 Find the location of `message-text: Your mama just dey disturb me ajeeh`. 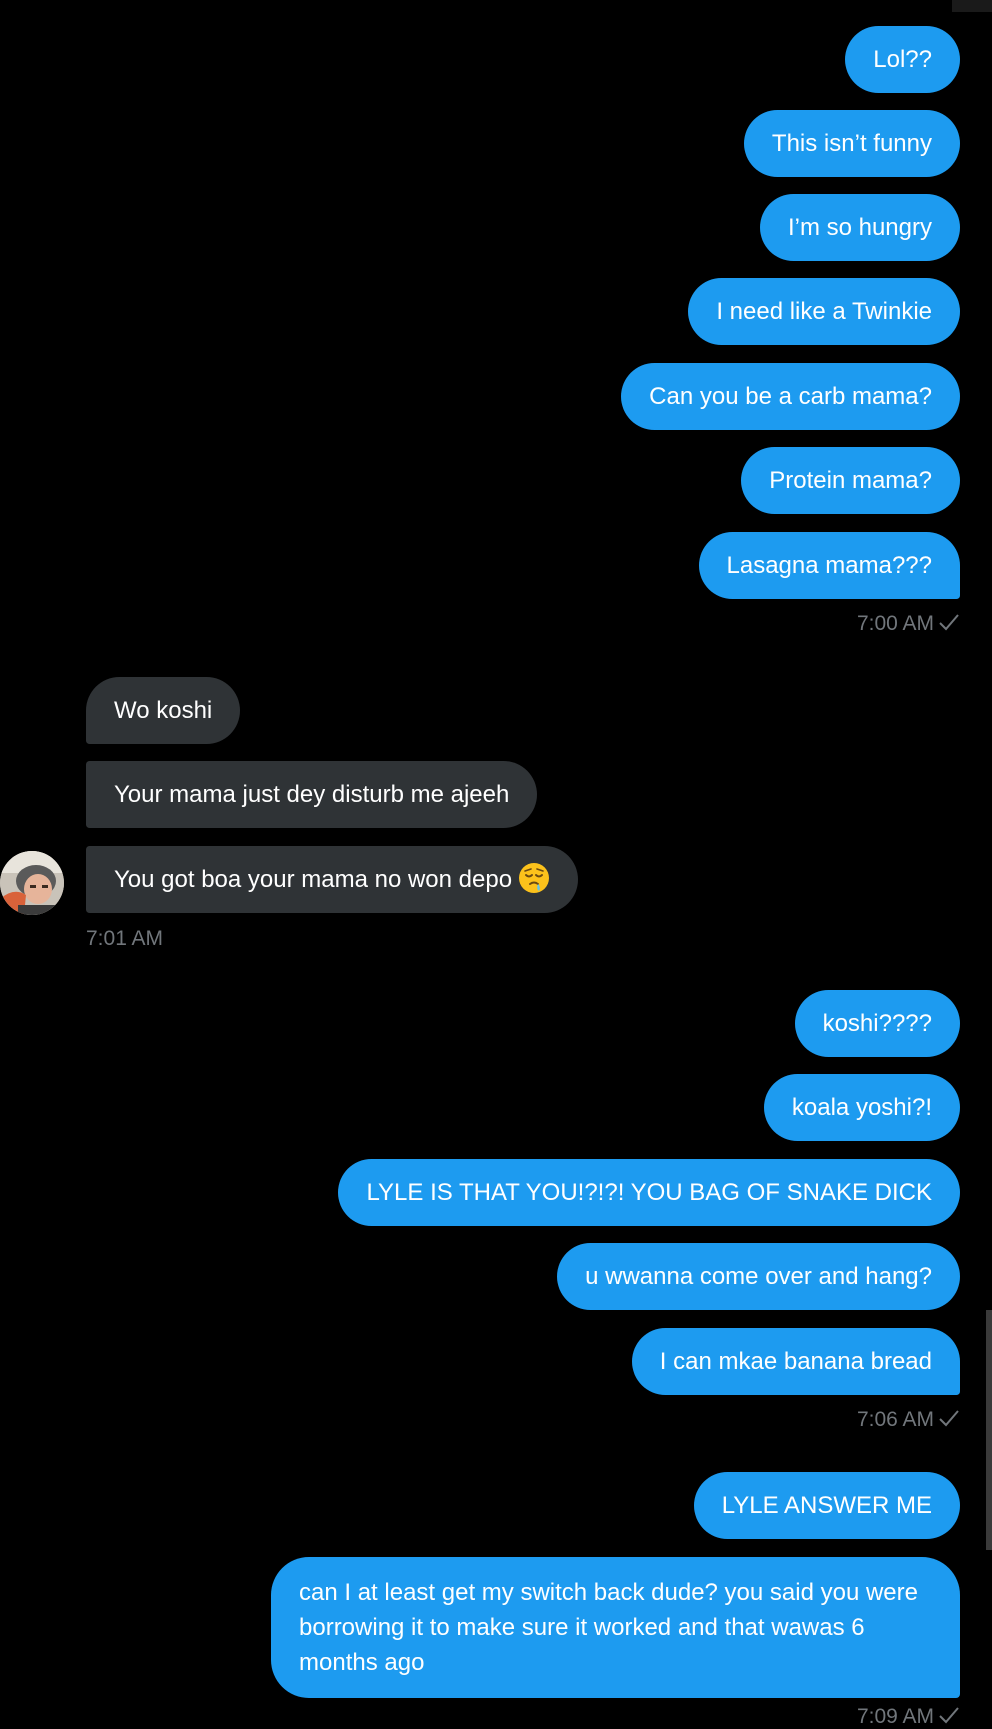

message-text: Your mama just dey disturb me ajeeh is located at coordinates (312, 794).